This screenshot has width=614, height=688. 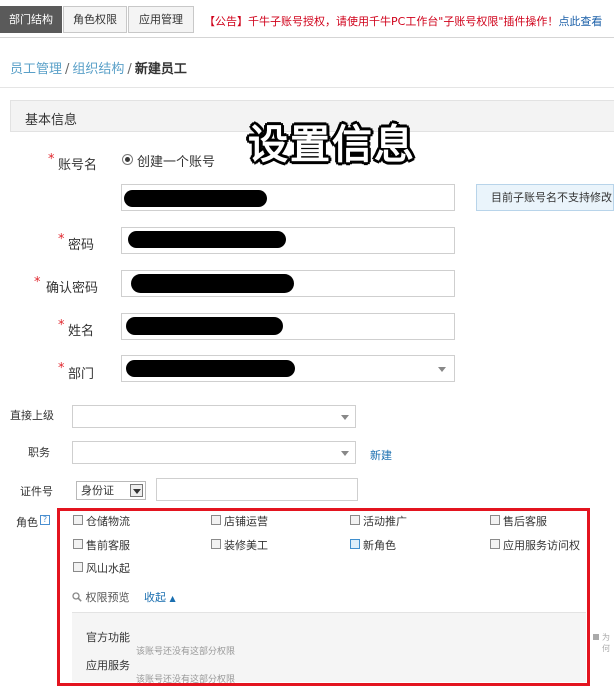 What do you see at coordinates (246, 521) in the screenshot?
I see `role-label-store-ops: 店铺运营` at bounding box center [246, 521].